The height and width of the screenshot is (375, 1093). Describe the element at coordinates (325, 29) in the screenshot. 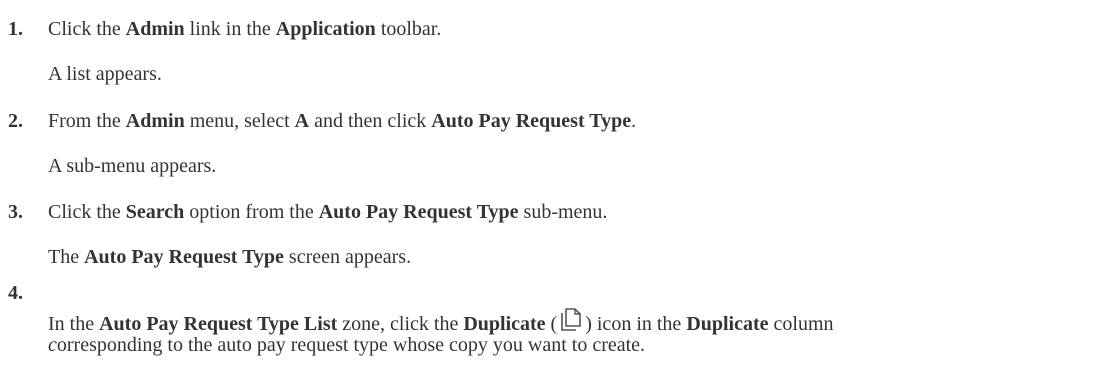

I see `ui-term-application: Application` at that location.